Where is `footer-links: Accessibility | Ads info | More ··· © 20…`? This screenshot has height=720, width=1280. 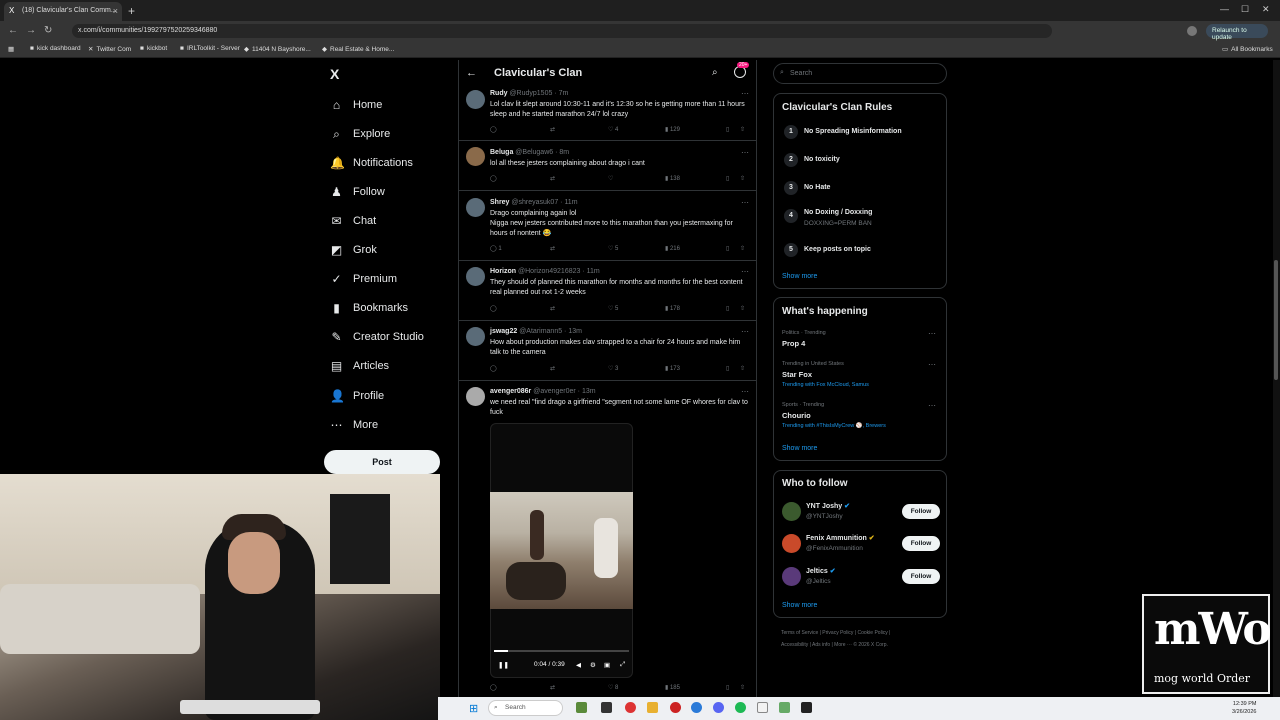
footer-links: Accessibility | Ads info | More ··· © 20… is located at coordinates (834, 645).